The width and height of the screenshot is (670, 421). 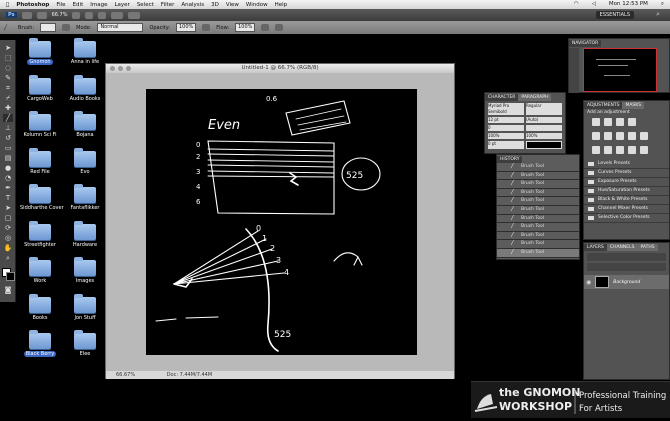 What do you see at coordinates (596, 122) in the screenshot?
I see `brightness-contrast-icon` at bounding box center [596, 122].